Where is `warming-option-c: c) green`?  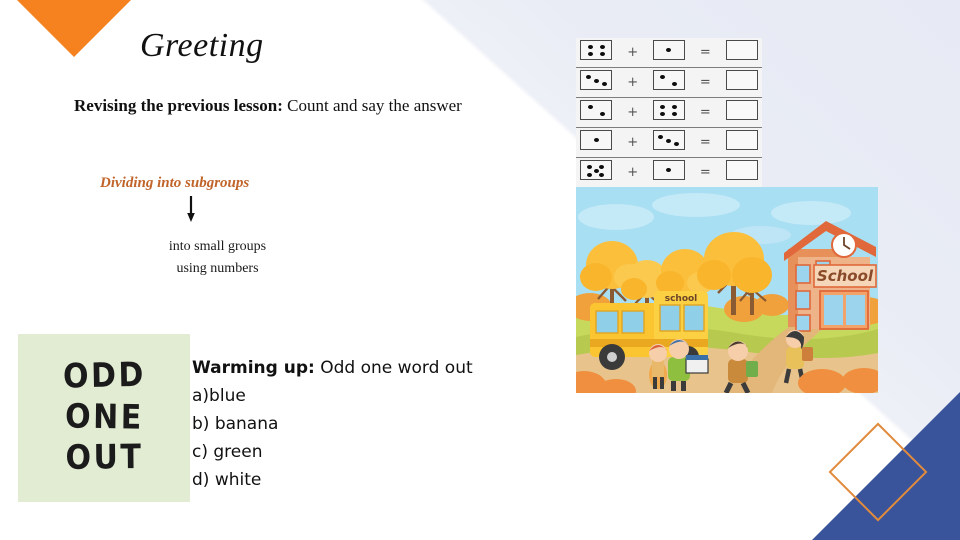
warming-option-c: c) green is located at coordinates (332, 452).